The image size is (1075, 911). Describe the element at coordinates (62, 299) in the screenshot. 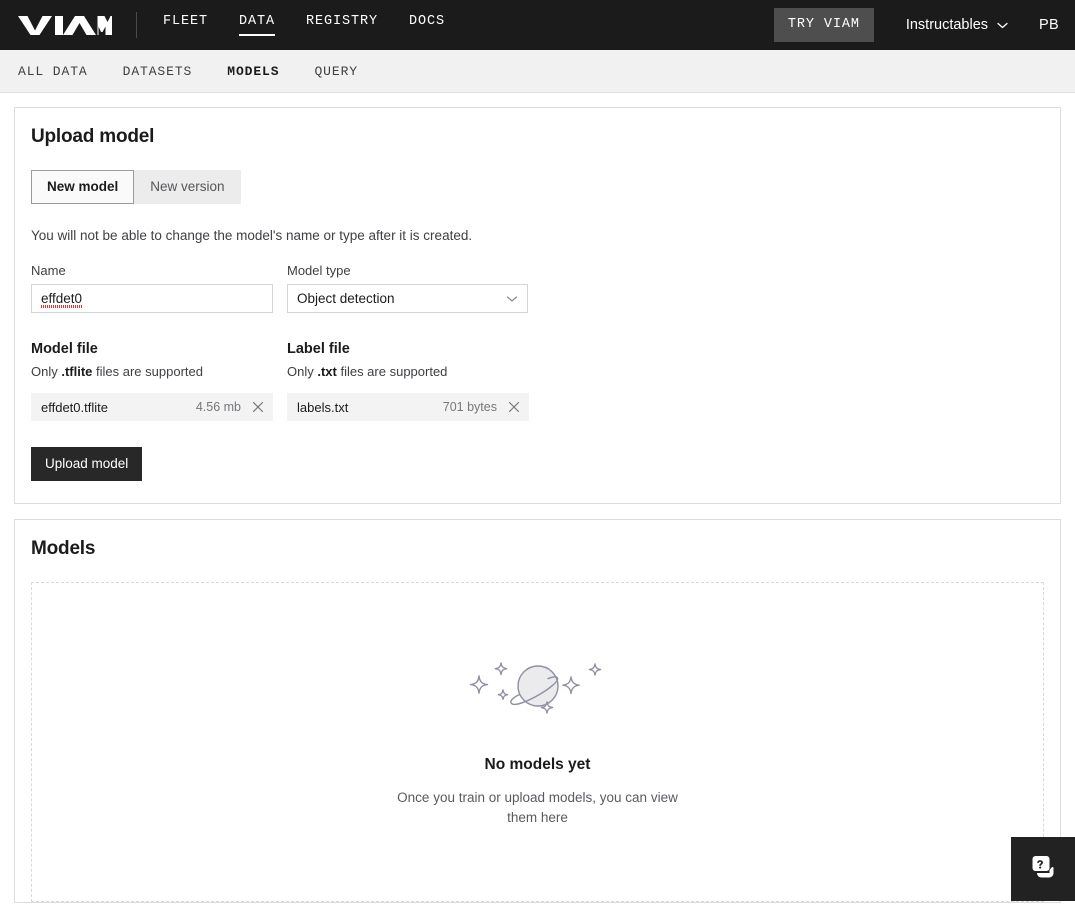

I see `name-input-value: effdet0` at that location.